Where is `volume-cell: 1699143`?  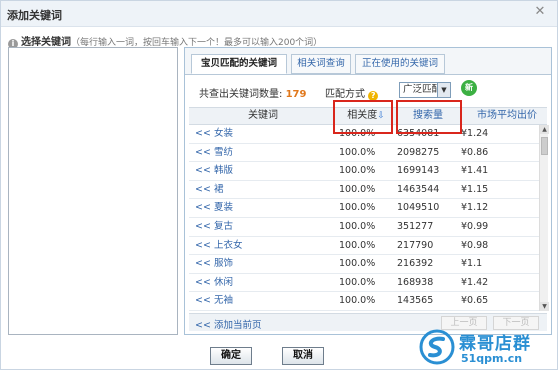
volume-cell: 1699143 is located at coordinates (418, 171).